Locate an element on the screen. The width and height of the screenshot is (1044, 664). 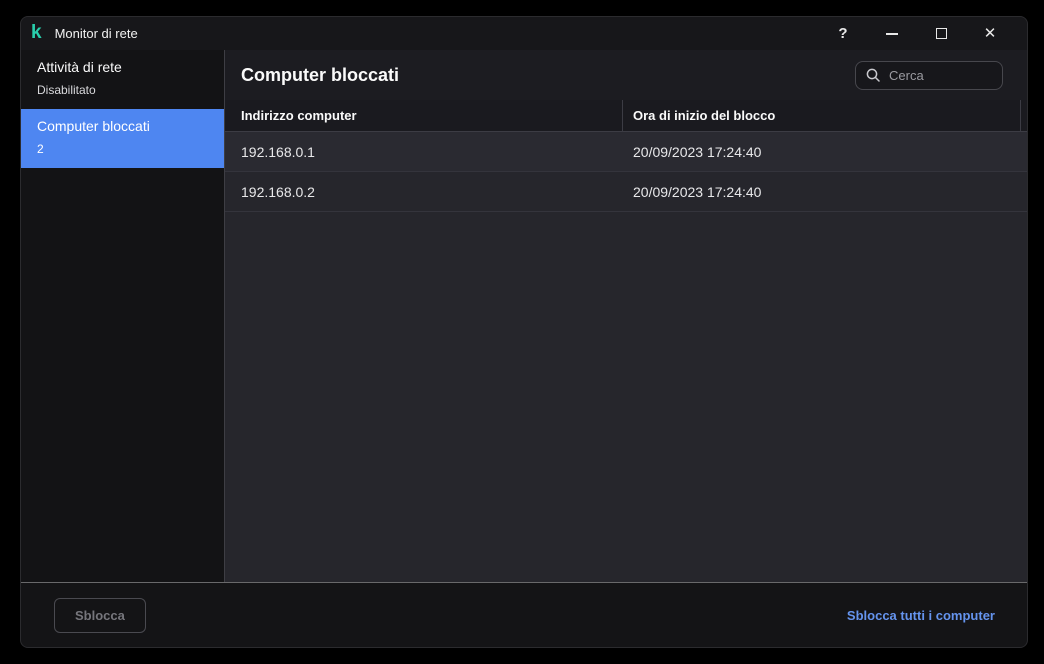
column-header-block-start-time: Ora di inizio del blocco is located at coordinates (822, 115).